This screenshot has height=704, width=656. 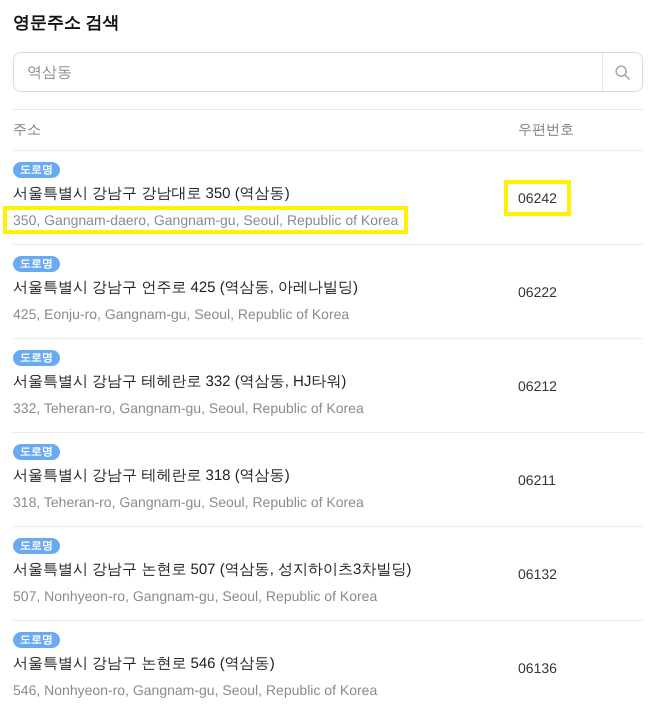 I want to click on korean-address: 서울특별시 강남구 언주로 425 (역삼동, 아레나빌딩), so click(x=185, y=288).